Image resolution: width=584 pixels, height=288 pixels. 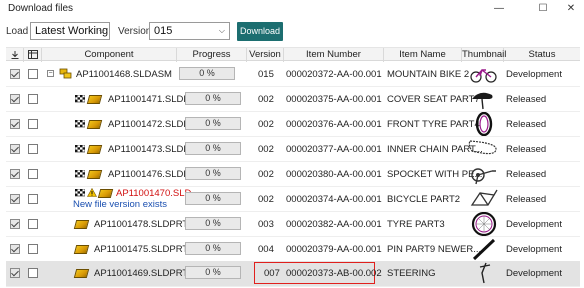 What do you see at coordinates (65, 73) in the screenshot?
I see `assembly-icon` at bounding box center [65, 73].